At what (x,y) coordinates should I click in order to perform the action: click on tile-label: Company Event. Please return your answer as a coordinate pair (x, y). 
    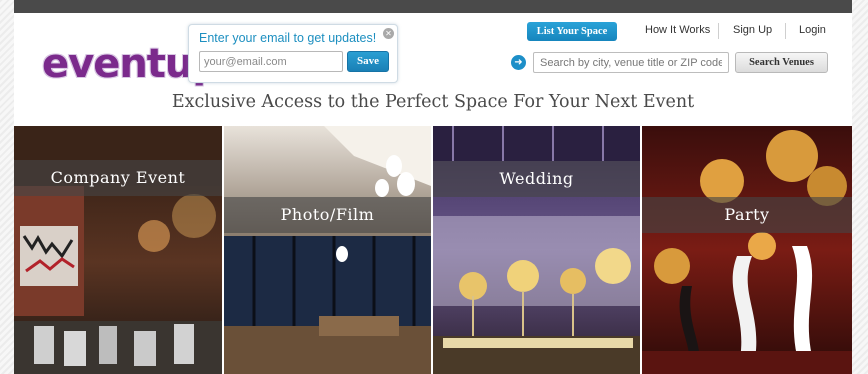
    Looking at the image, I should click on (118, 178).